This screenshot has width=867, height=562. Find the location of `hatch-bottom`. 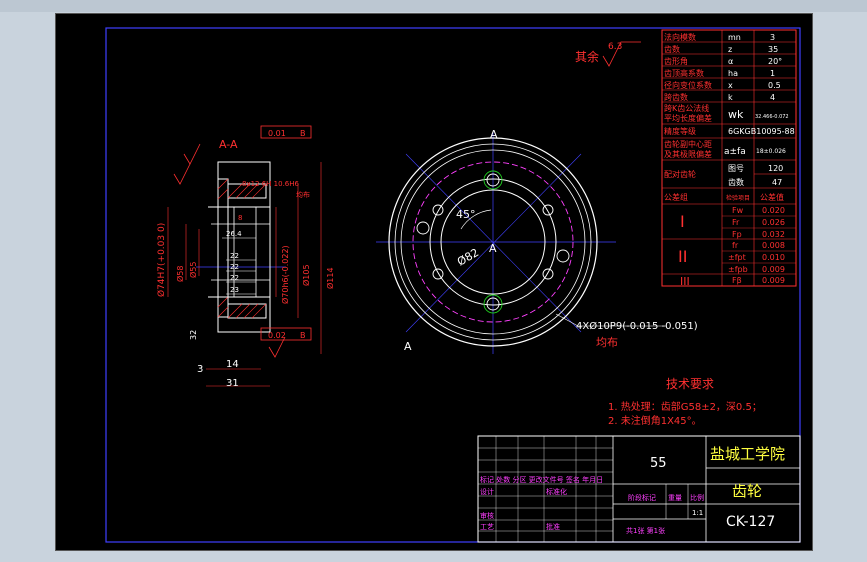

hatch-bottom is located at coordinates (242, 307).